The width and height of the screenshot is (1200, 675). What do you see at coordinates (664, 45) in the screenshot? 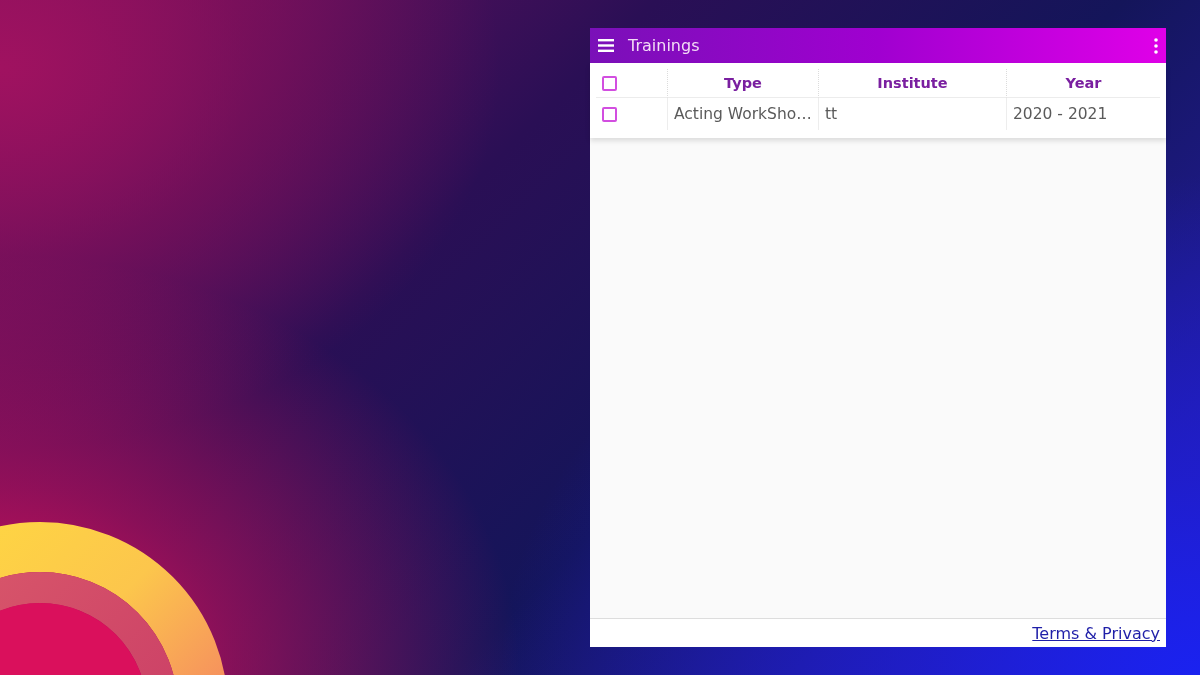
I see `window-title: Trainings` at bounding box center [664, 45].